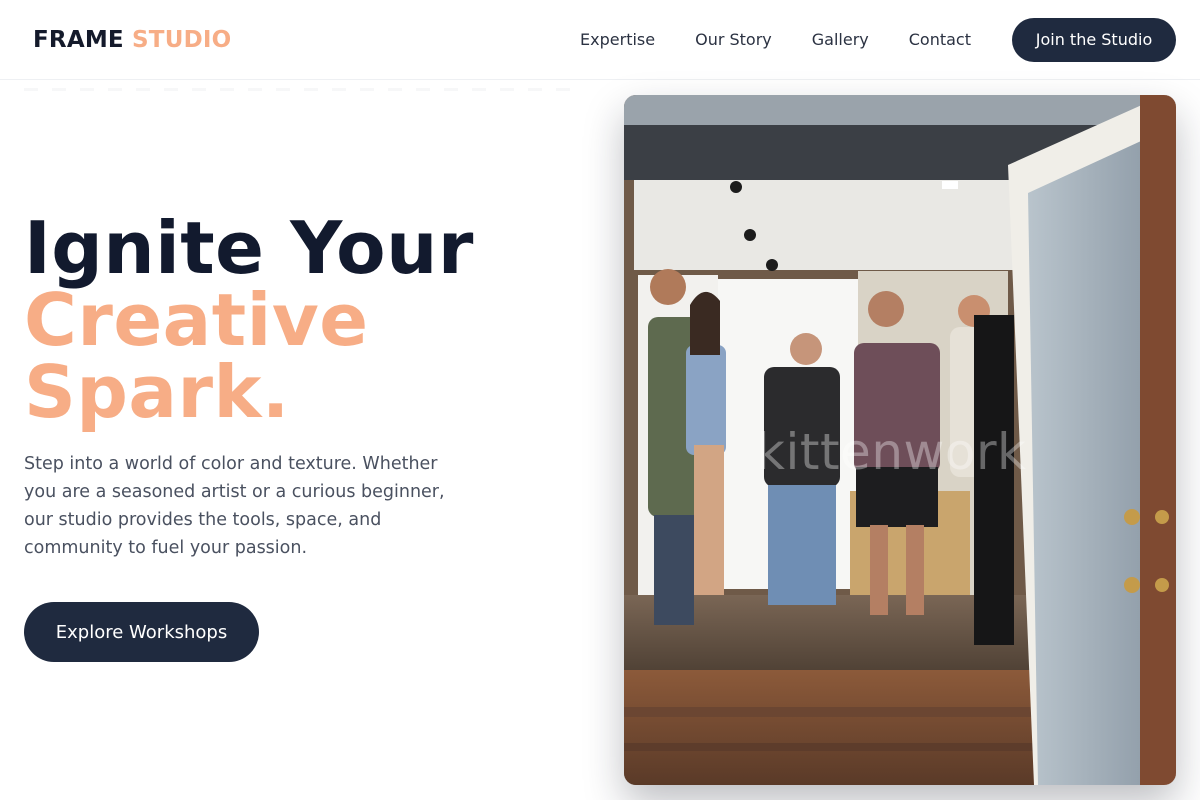  I want to click on decorative-divider, so click(304, 89).